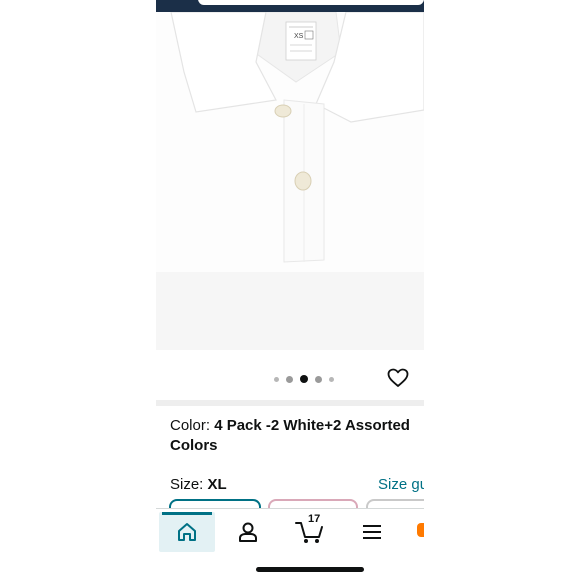  I want to click on heart-icon, so click(398, 378).